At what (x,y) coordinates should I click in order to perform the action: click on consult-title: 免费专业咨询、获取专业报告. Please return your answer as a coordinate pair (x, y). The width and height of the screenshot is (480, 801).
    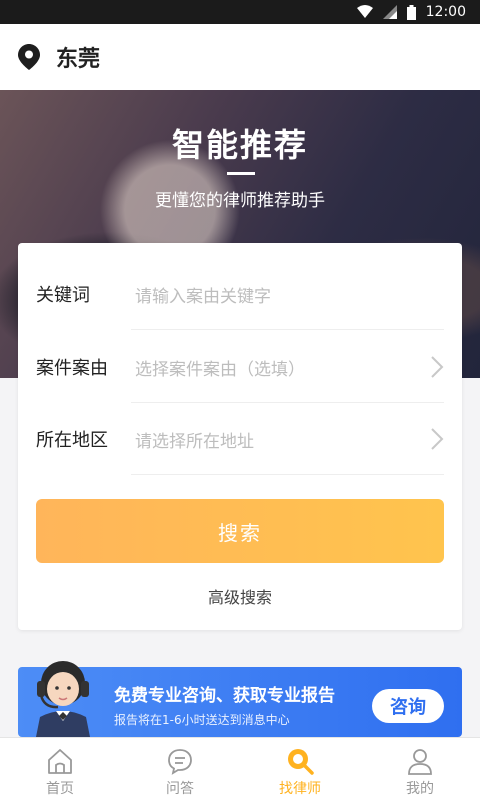
    Looking at the image, I should click on (224, 696).